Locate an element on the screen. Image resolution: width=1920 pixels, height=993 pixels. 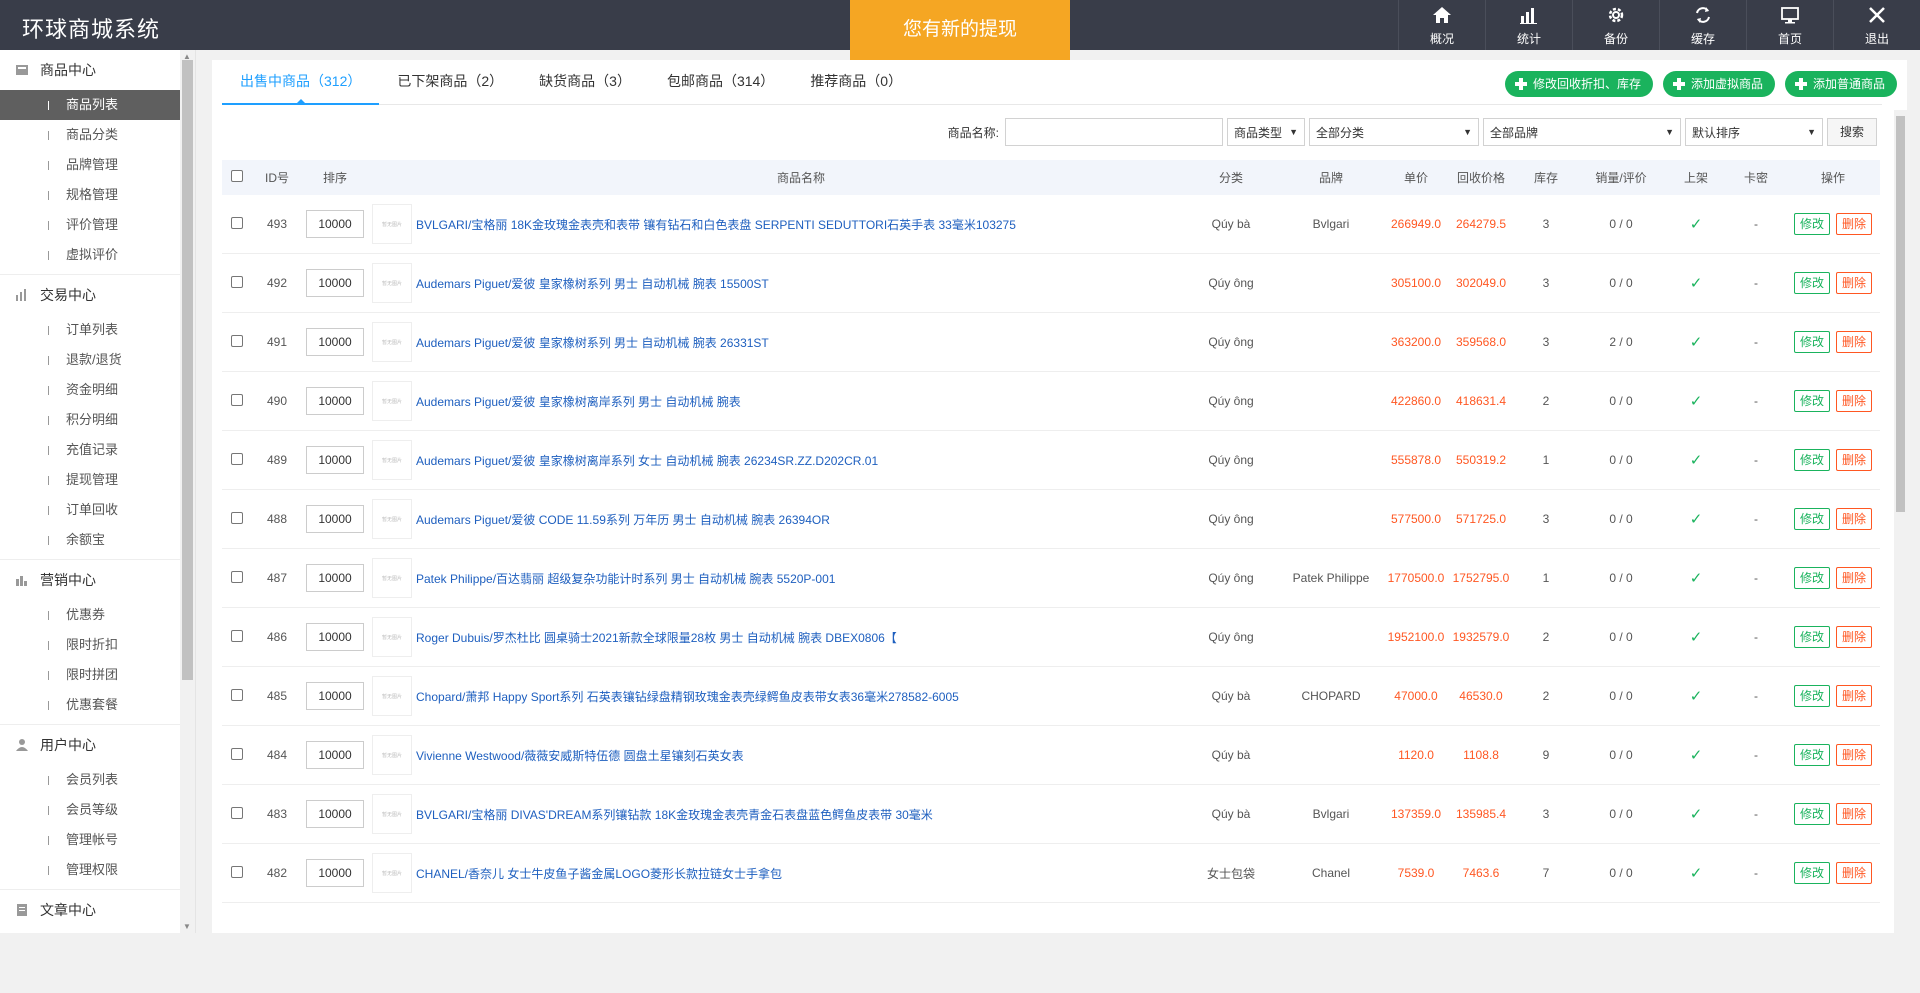
brand-select: 全部品牌 ▼ is located at coordinates (1581, 132).